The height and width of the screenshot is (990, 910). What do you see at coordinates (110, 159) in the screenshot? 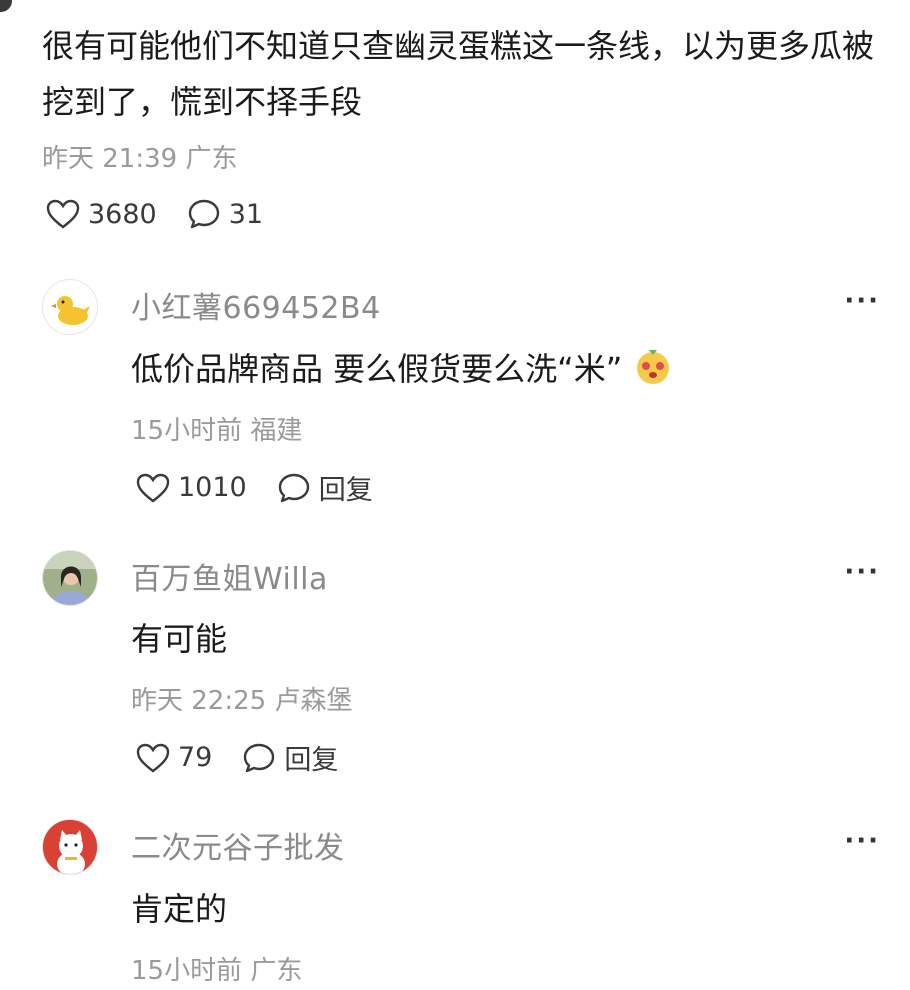
I see `timestamp: 昨天 21:39` at bounding box center [110, 159].